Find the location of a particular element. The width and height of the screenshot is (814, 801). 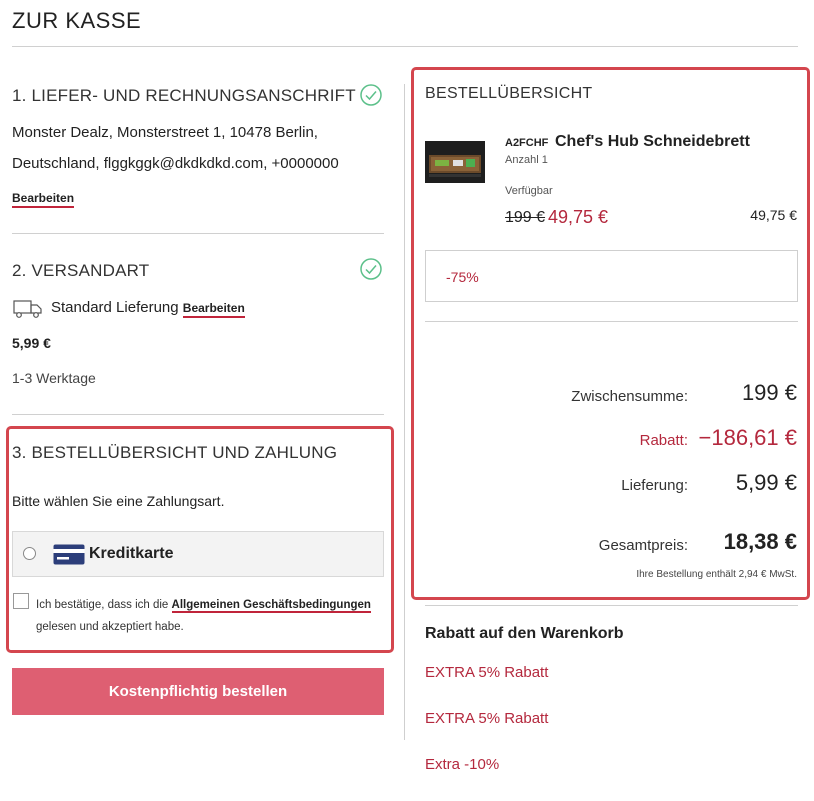

discount-label: Rabatt: is located at coordinates (663, 440).